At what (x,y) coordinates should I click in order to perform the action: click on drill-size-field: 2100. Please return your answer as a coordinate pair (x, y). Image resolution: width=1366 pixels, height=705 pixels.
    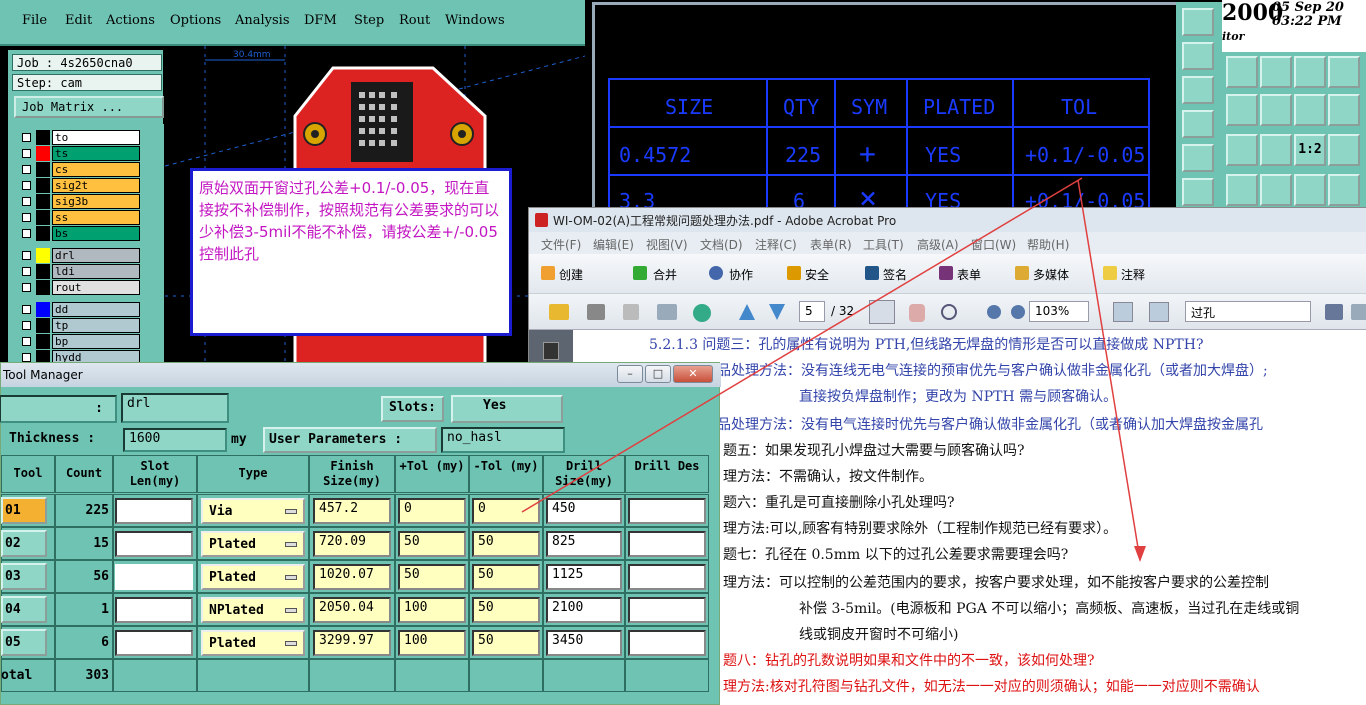
    Looking at the image, I should click on (584, 610).